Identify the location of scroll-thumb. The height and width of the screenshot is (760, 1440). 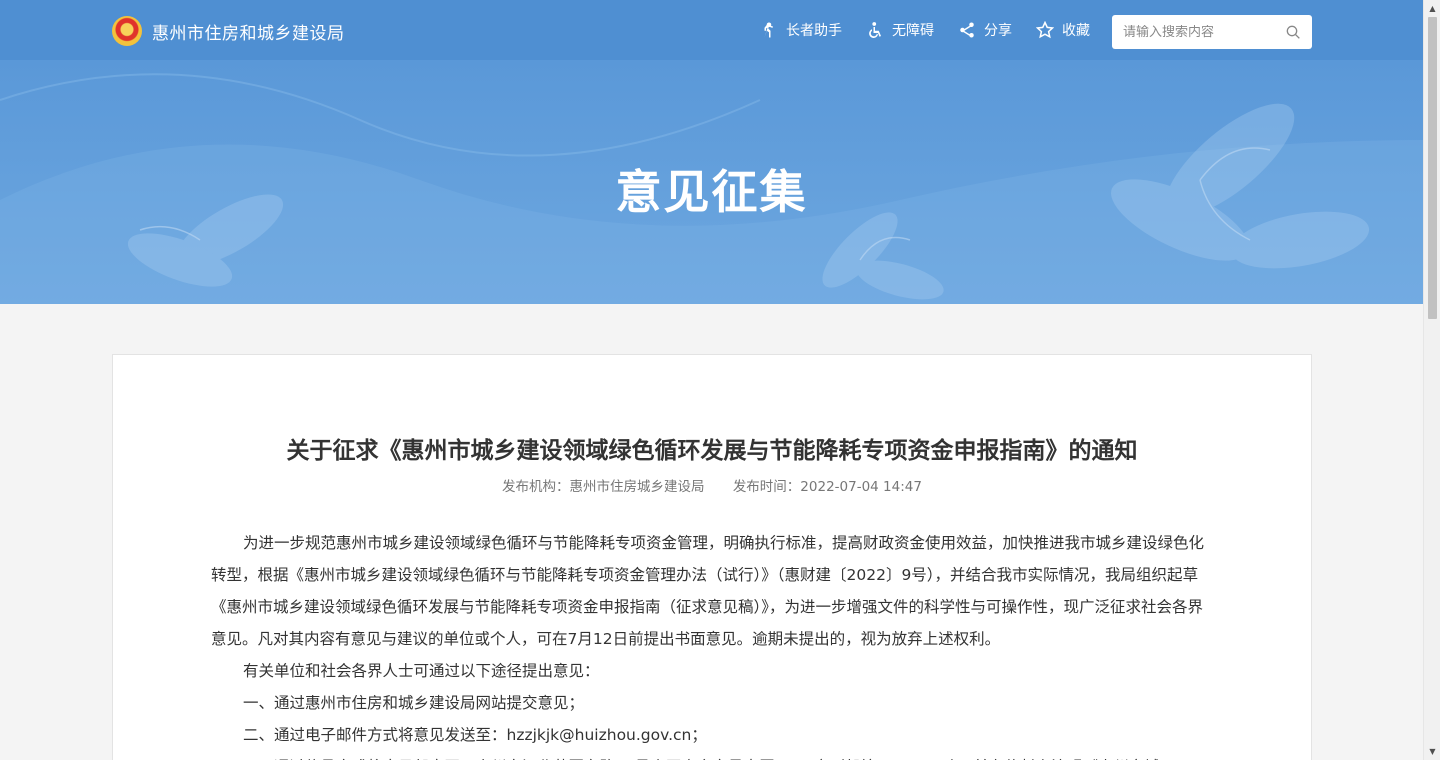
(1432, 168).